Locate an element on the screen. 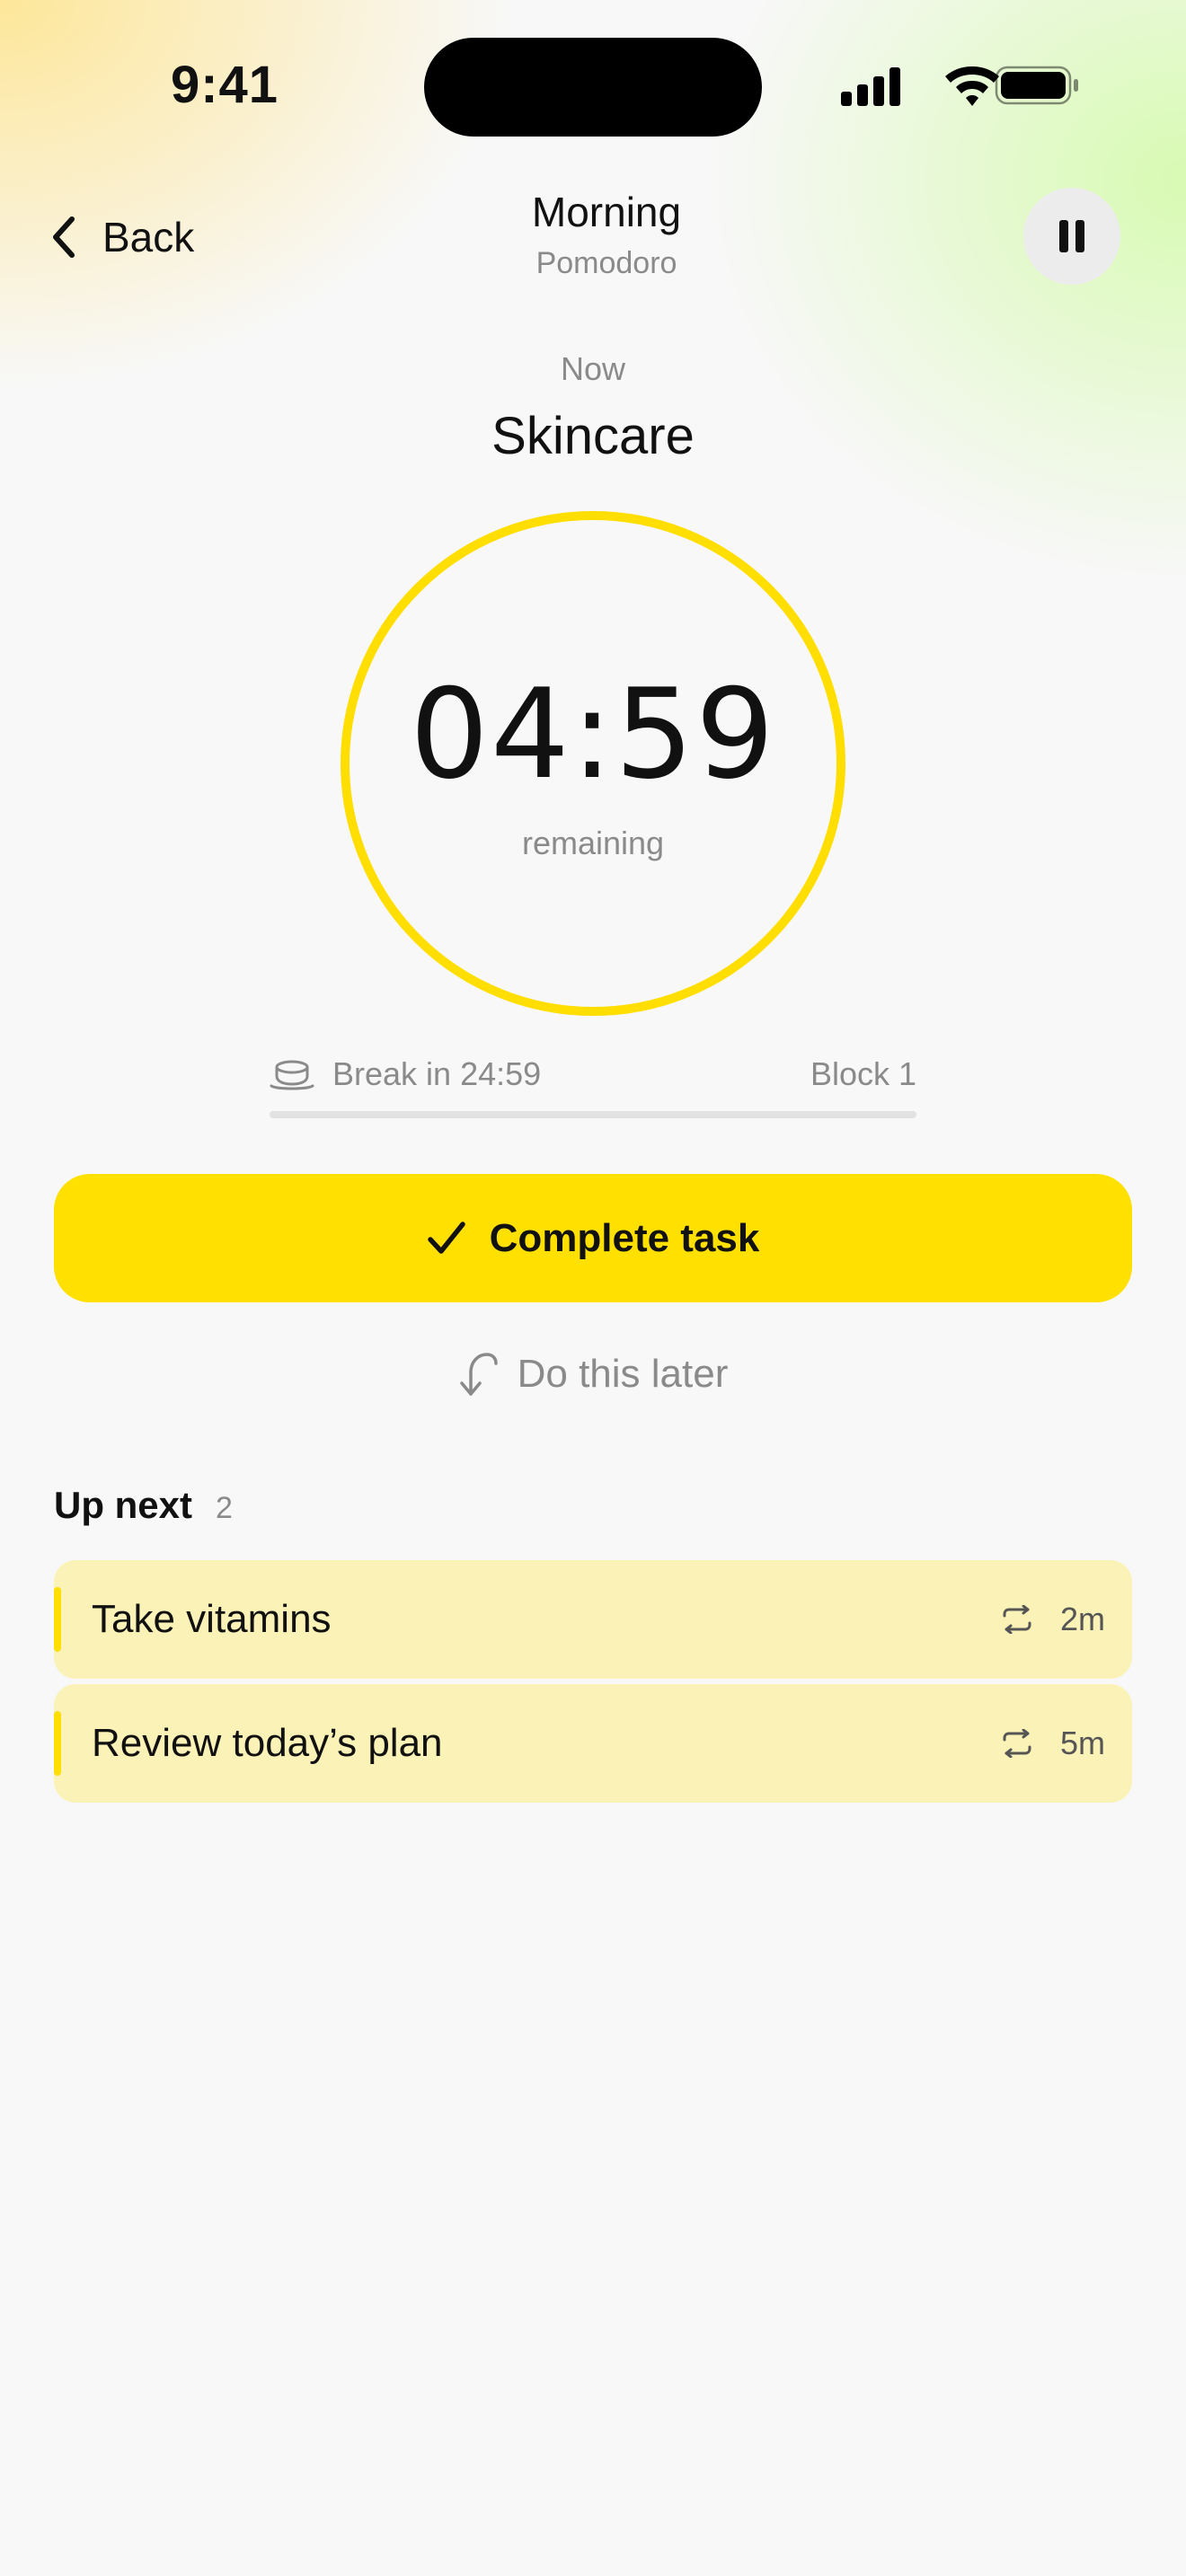 The width and height of the screenshot is (1186, 2576). battery-icon is located at coordinates (1036, 85).